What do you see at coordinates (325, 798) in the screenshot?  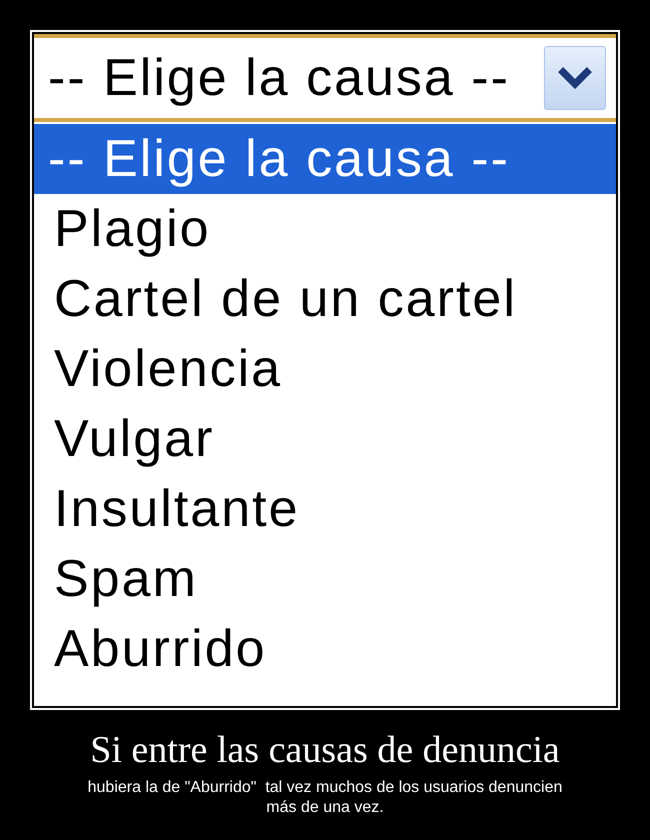 I see `caption-text: hubiera la de "Aburrido" tal vez muchos de los usuarios denuncien más de una vez.` at bounding box center [325, 798].